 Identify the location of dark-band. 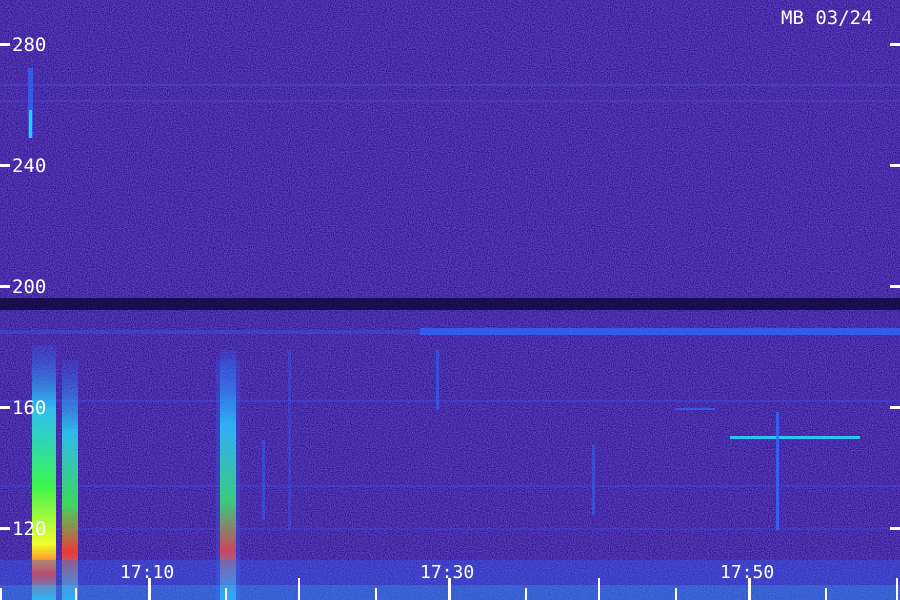
(450, 304).